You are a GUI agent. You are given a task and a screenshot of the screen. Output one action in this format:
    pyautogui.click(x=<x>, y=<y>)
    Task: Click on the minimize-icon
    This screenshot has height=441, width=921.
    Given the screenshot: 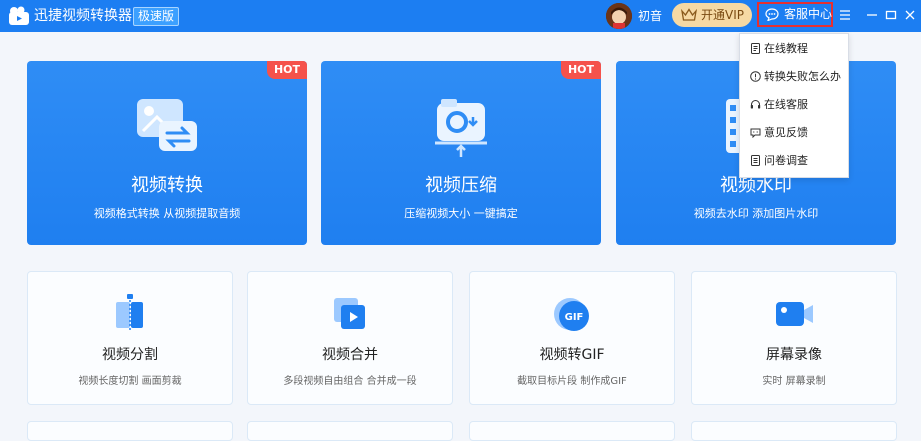 What is the action you would take?
    pyautogui.click(x=872, y=15)
    